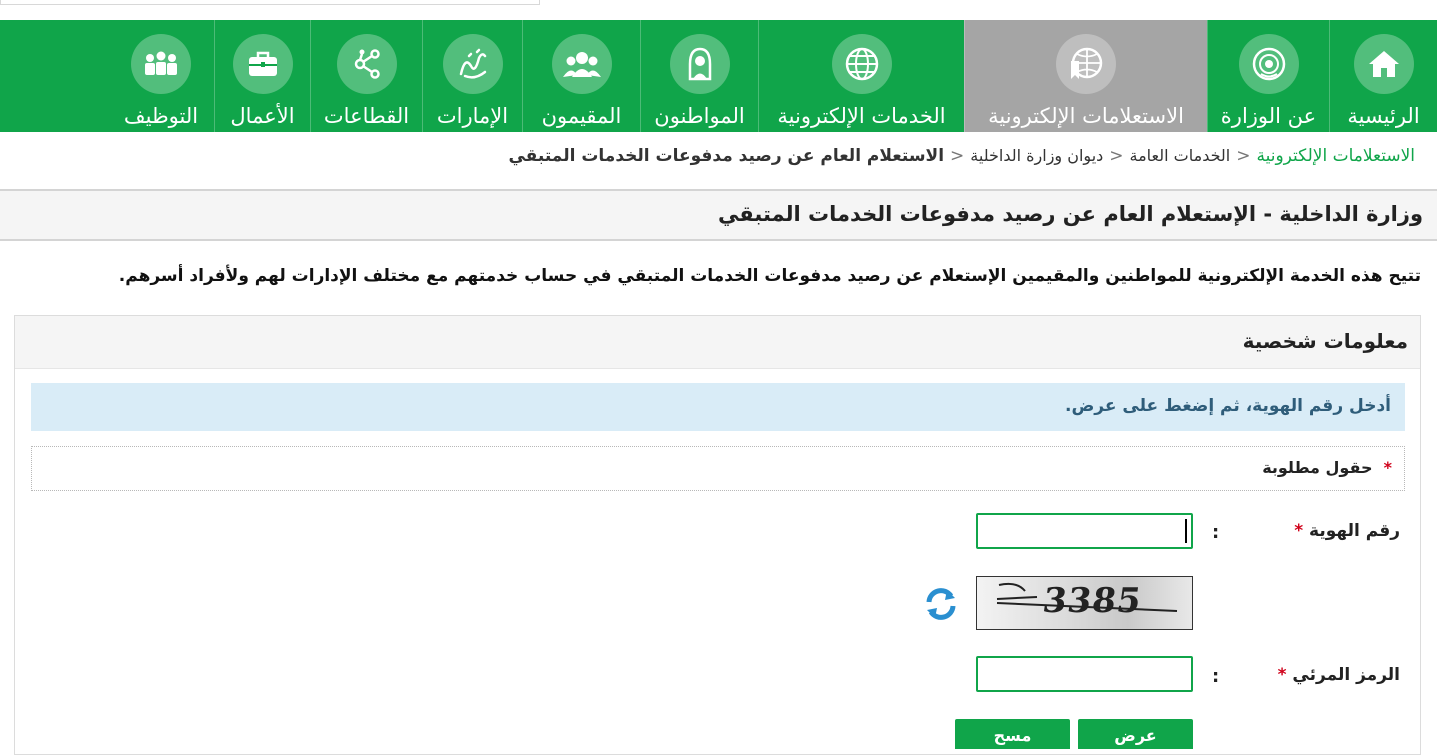  Describe the element at coordinates (1092, 601) in the screenshot. I see `captcha-text: 3385` at that location.